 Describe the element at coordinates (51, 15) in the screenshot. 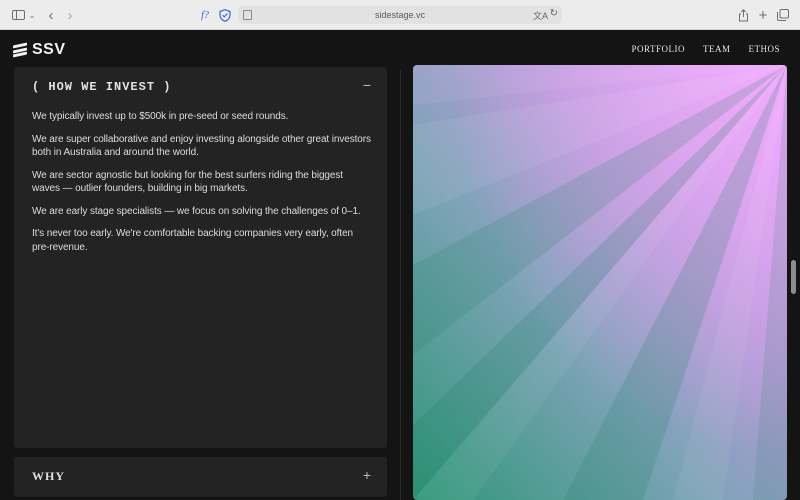

I see `back-icon: ‹` at that location.